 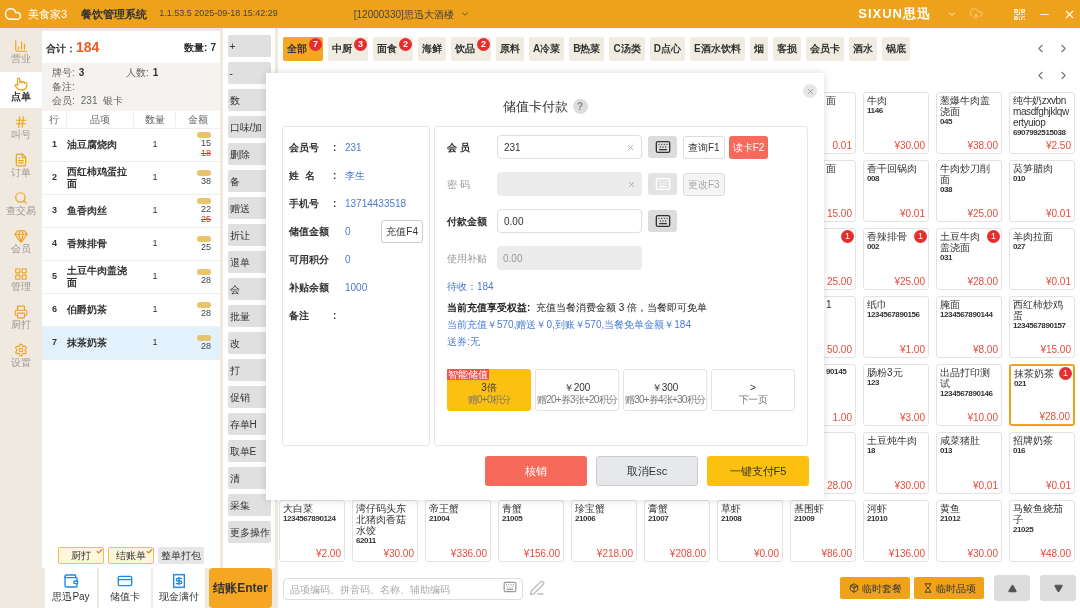 I want to click on product-card: 咸菜猪肚 013 ¥0.01, so click(x=969, y=463).